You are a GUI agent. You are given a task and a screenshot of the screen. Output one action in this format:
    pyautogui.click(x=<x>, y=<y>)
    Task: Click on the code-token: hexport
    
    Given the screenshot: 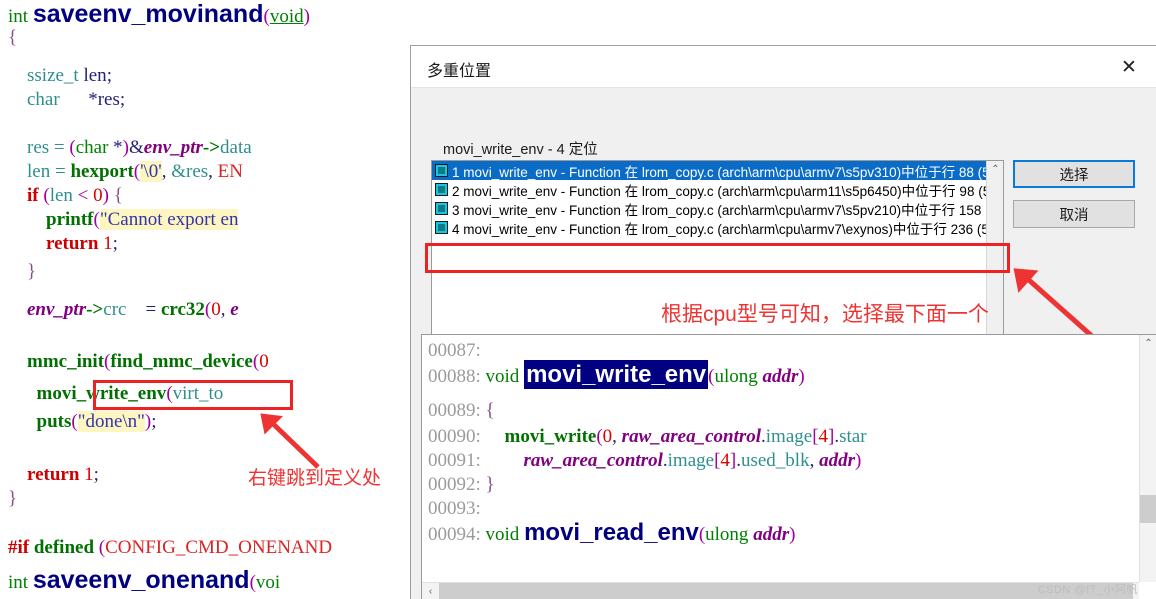 What is the action you would take?
    pyautogui.click(x=102, y=171)
    